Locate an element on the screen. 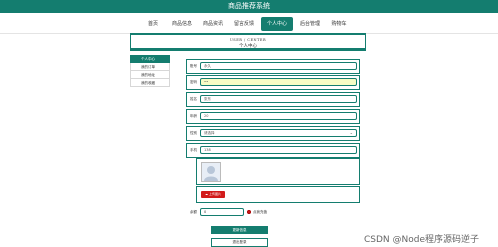 The width and height of the screenshot is (498, 247). sidebar-item-favorites: 我的收藏 is located at coordinates (150, 83).